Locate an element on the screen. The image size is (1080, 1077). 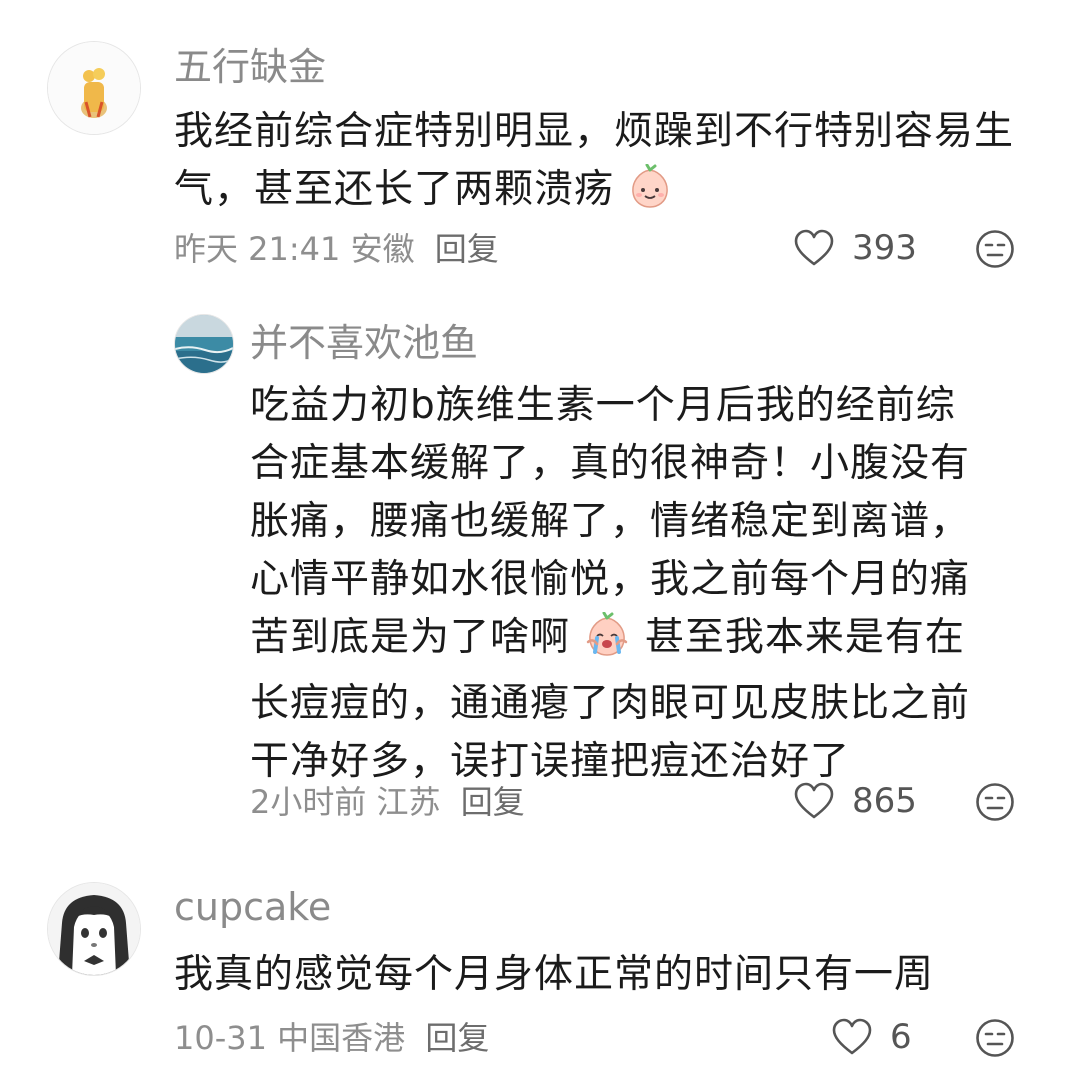
comment-text-line: 胀痛，腰痛也缓解了，情绪稳定到离谱， is located at coordinates (610, 521).